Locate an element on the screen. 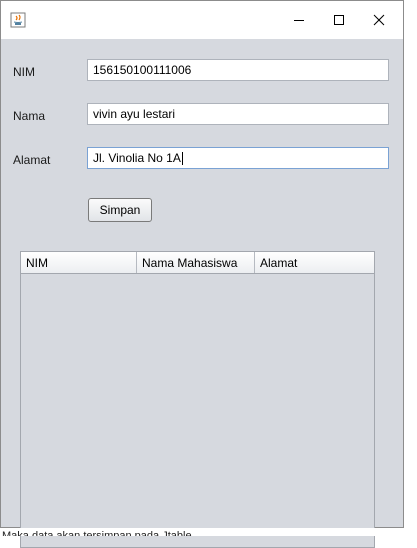 This screenshot has height=548, width=417. column-header-nama-mahasiswa: Nama Mahasiswa is located at coordinates (196, 262).